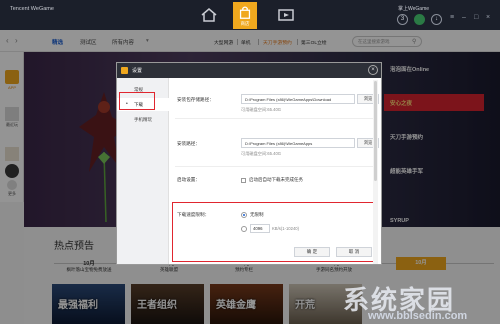 Image resolution: width=500 pixels, height=324 pixels. I want to click on app-title: Tencent WeGame, so click(32, 9).